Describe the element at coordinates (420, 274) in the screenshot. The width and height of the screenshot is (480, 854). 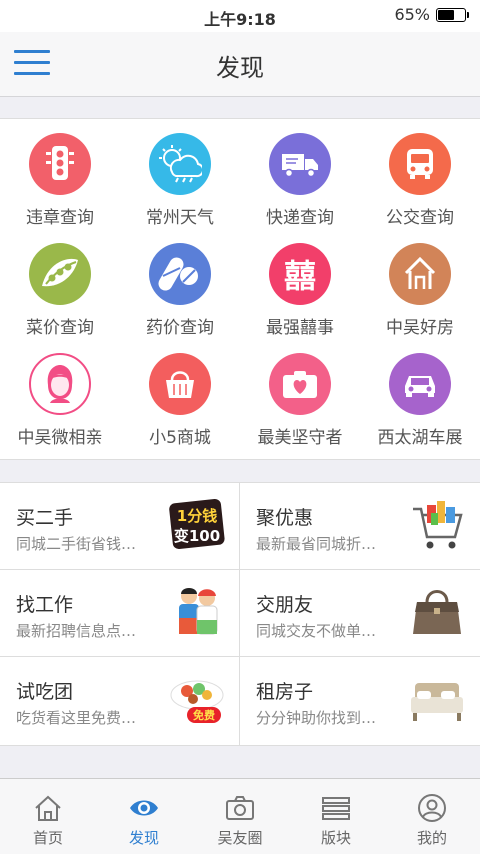
I see `house-icon` at that location.